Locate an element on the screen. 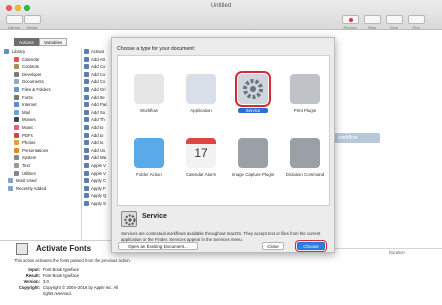 This screenshot has height=305, width=442. document-type-dictation-command: Dictation Command is located at coordinates (305, 164).